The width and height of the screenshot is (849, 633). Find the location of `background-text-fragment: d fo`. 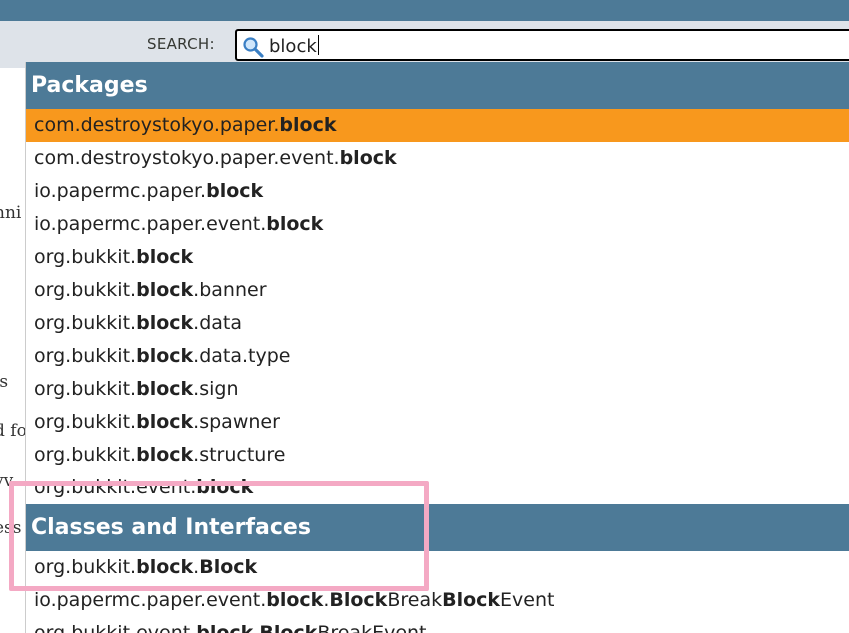

background-text-fragment: d fo is located at coordinates (13, 431).